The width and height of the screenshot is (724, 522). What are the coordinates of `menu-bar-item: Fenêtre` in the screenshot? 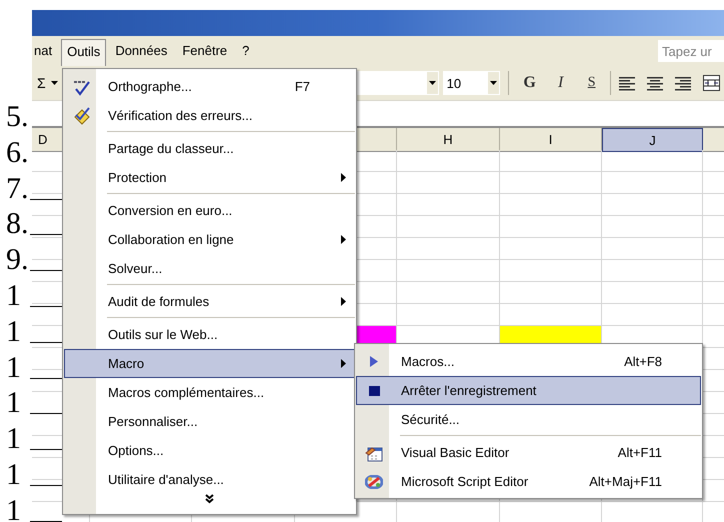 It's located at (205, 51).